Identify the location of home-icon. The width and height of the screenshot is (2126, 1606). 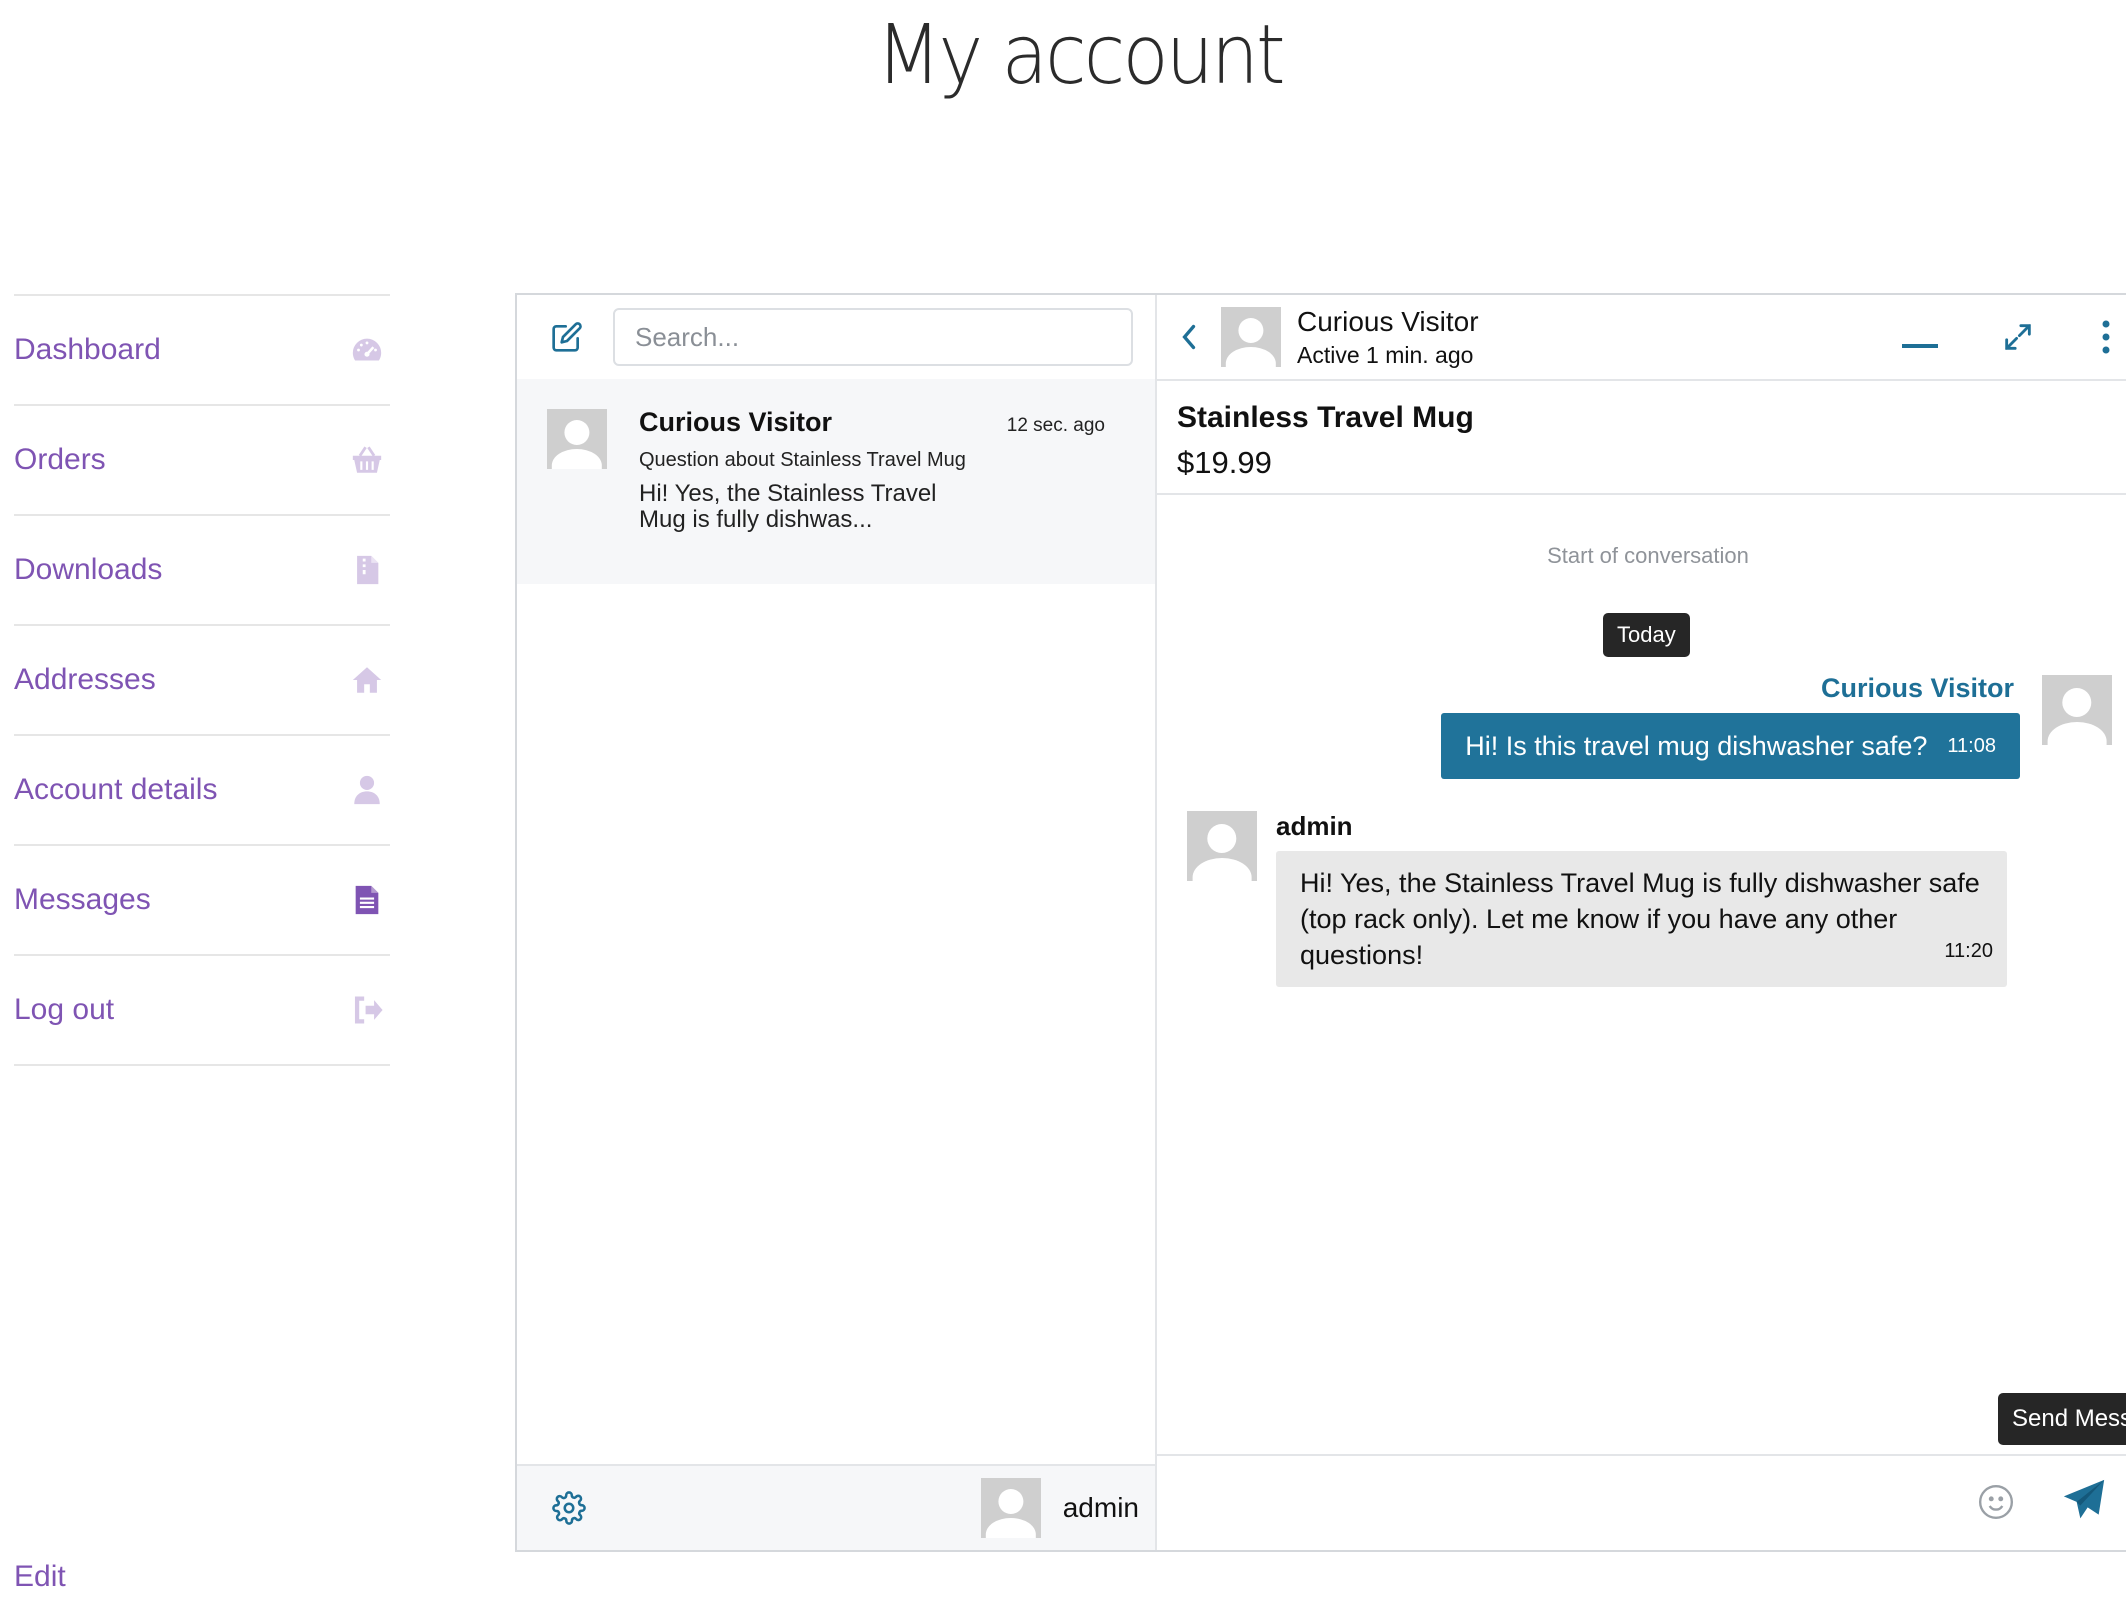
(367, 680).